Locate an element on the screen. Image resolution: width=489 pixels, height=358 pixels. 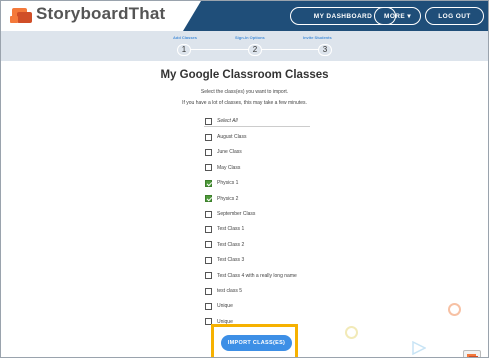
class-label: May Class is located at coordinates (229, 167).